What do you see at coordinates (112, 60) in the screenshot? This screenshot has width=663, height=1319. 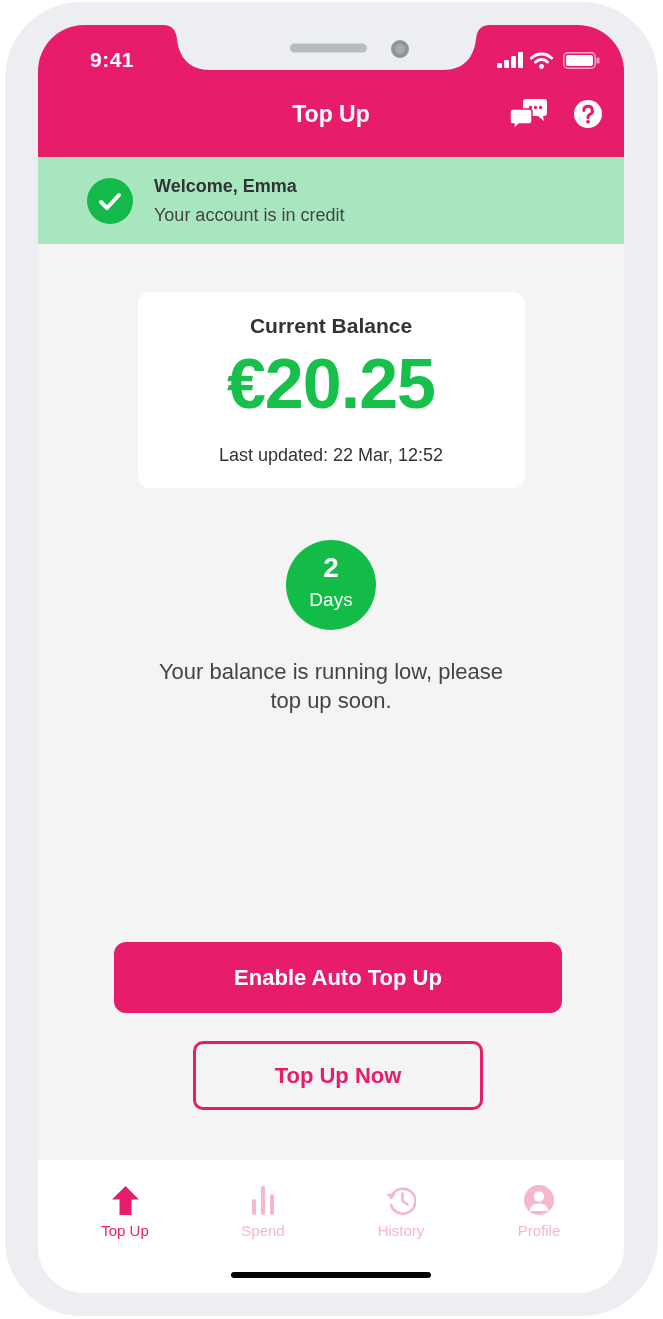 I see `status-time: 9:41` at bounding box center [112, 60].